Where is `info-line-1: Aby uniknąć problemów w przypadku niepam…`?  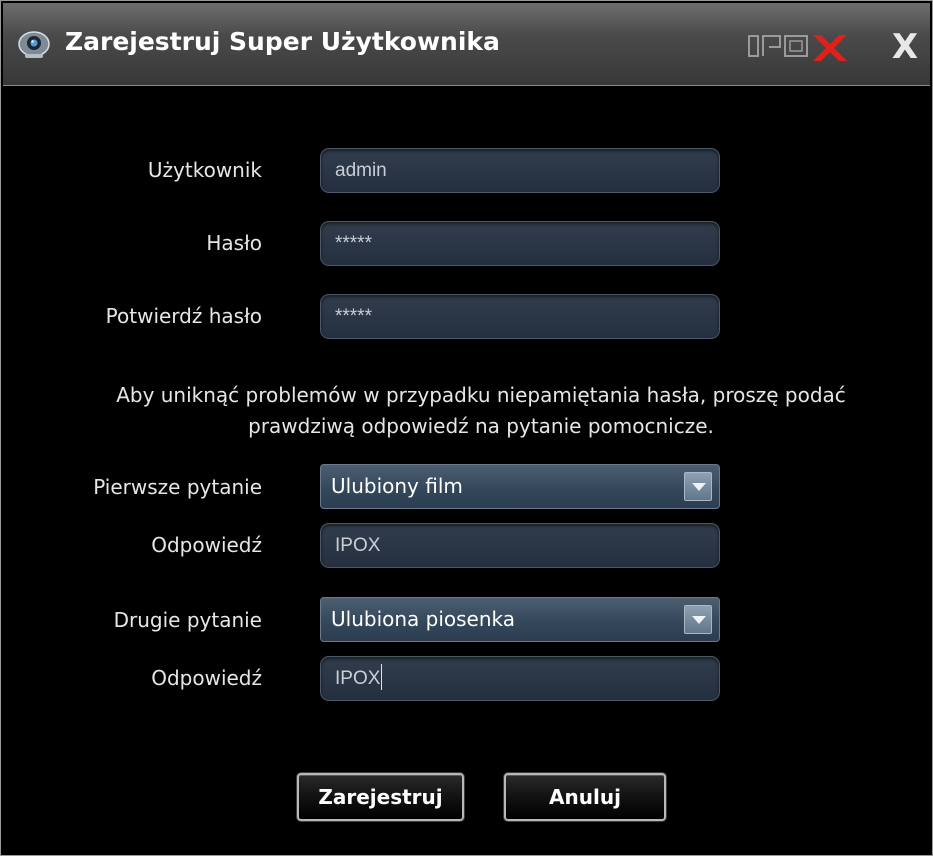 info-line-1: Aby uniknąć problemów w przypadku niepam… is located at coordinates (481, 395).